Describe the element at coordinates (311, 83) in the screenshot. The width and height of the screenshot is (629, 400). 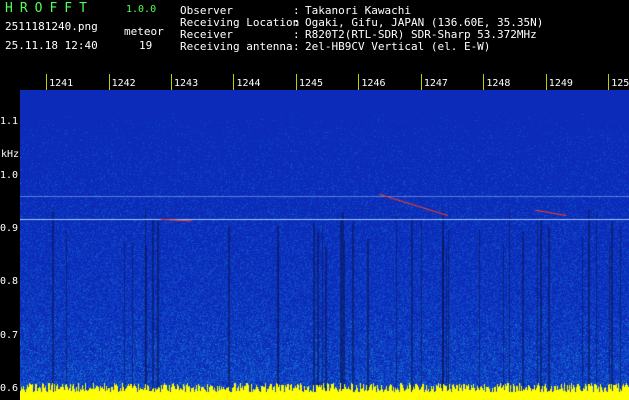
I see `x-tick-label: 1245` at that location.